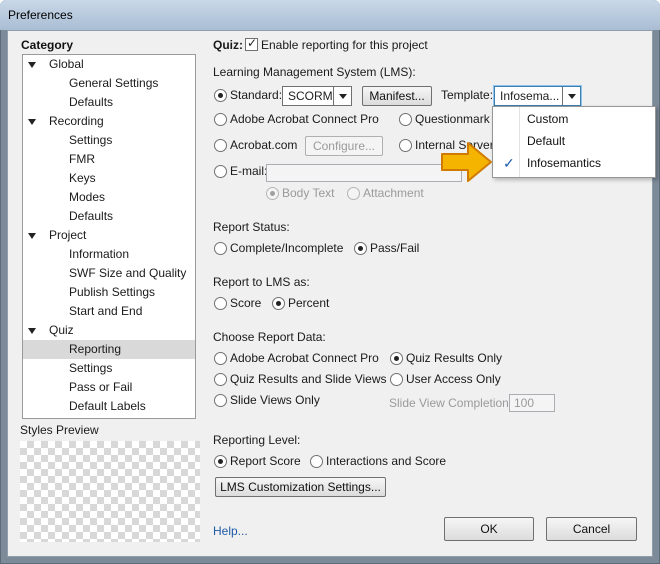 The image size is (660, 564). Describe the element at coordinates (405, 119) in the screenshot. I see `questionmark-radio` at that location.